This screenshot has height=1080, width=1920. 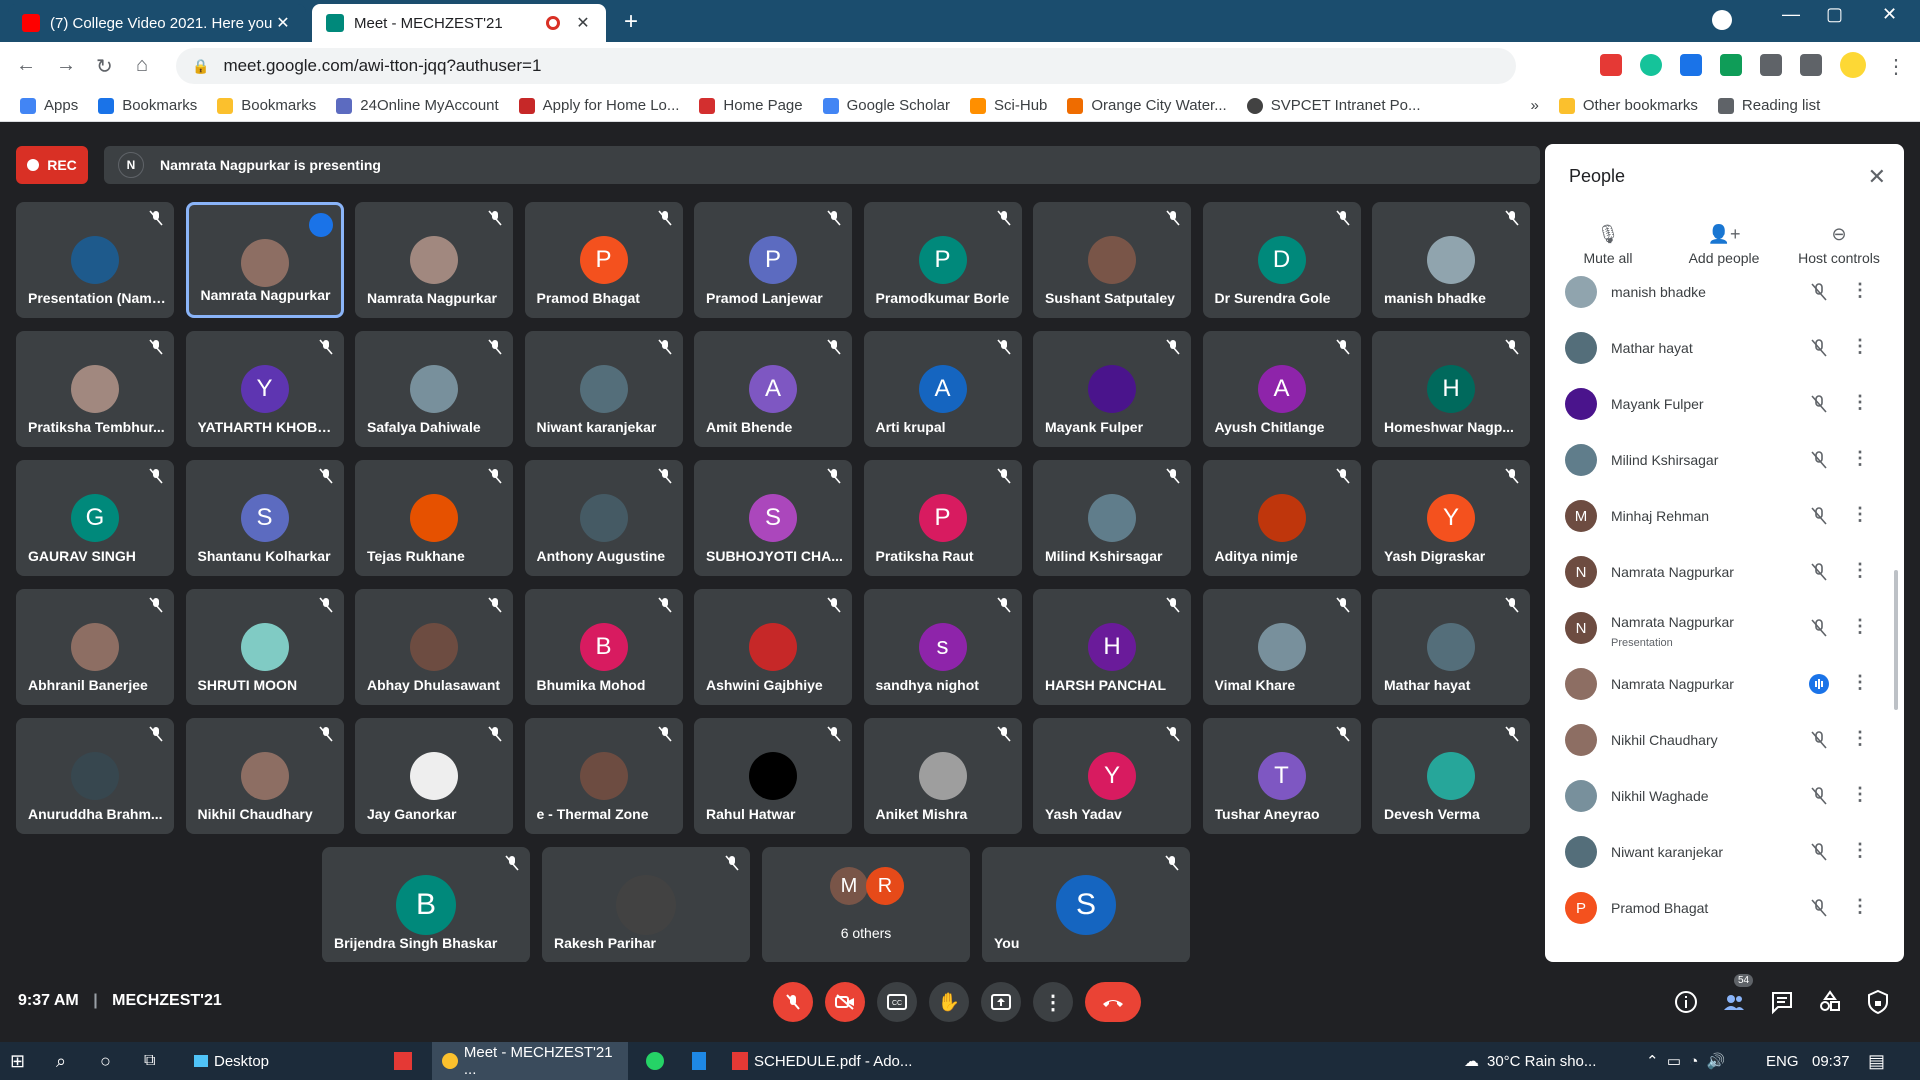 I want to click on mute-all-button: 🎙 Mute all, so click(x=1608, y=245).